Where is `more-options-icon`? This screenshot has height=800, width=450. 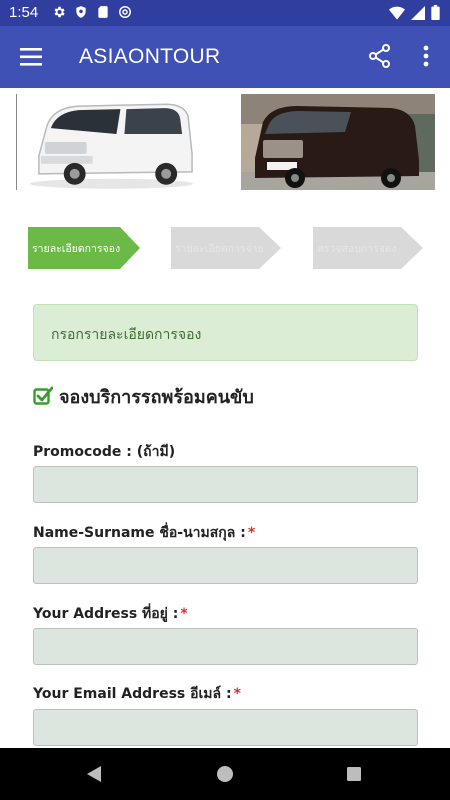
more-options-icon is located at coordinates (426, 56).